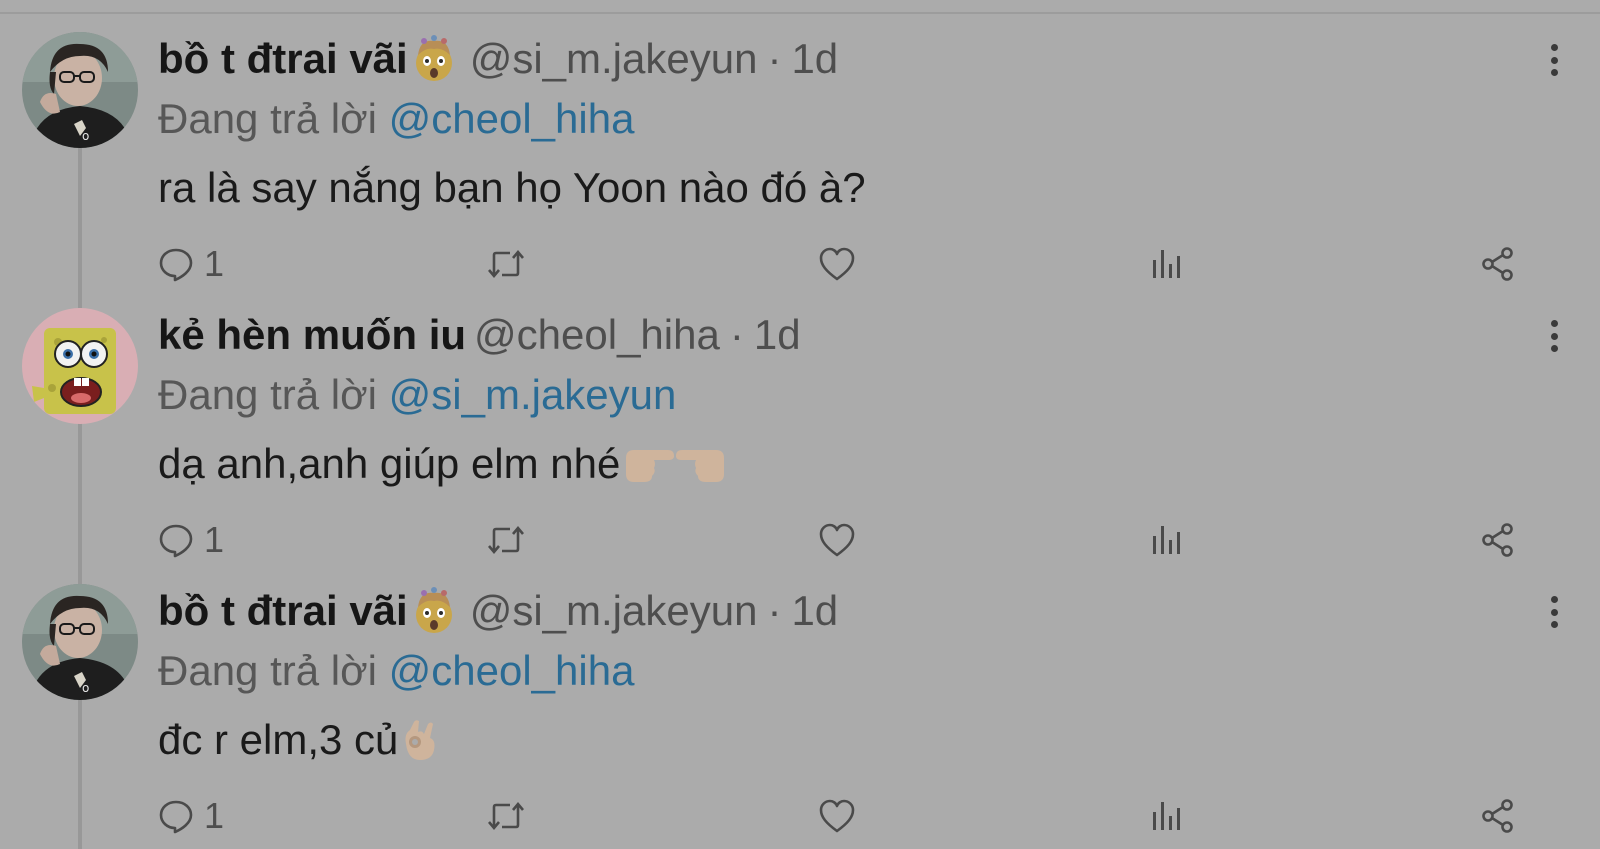 Image resolution: width=1600 pixels, height=849 pixels. I want to click on tweet-text: đc r elm,3 củ, so click(301, 740).